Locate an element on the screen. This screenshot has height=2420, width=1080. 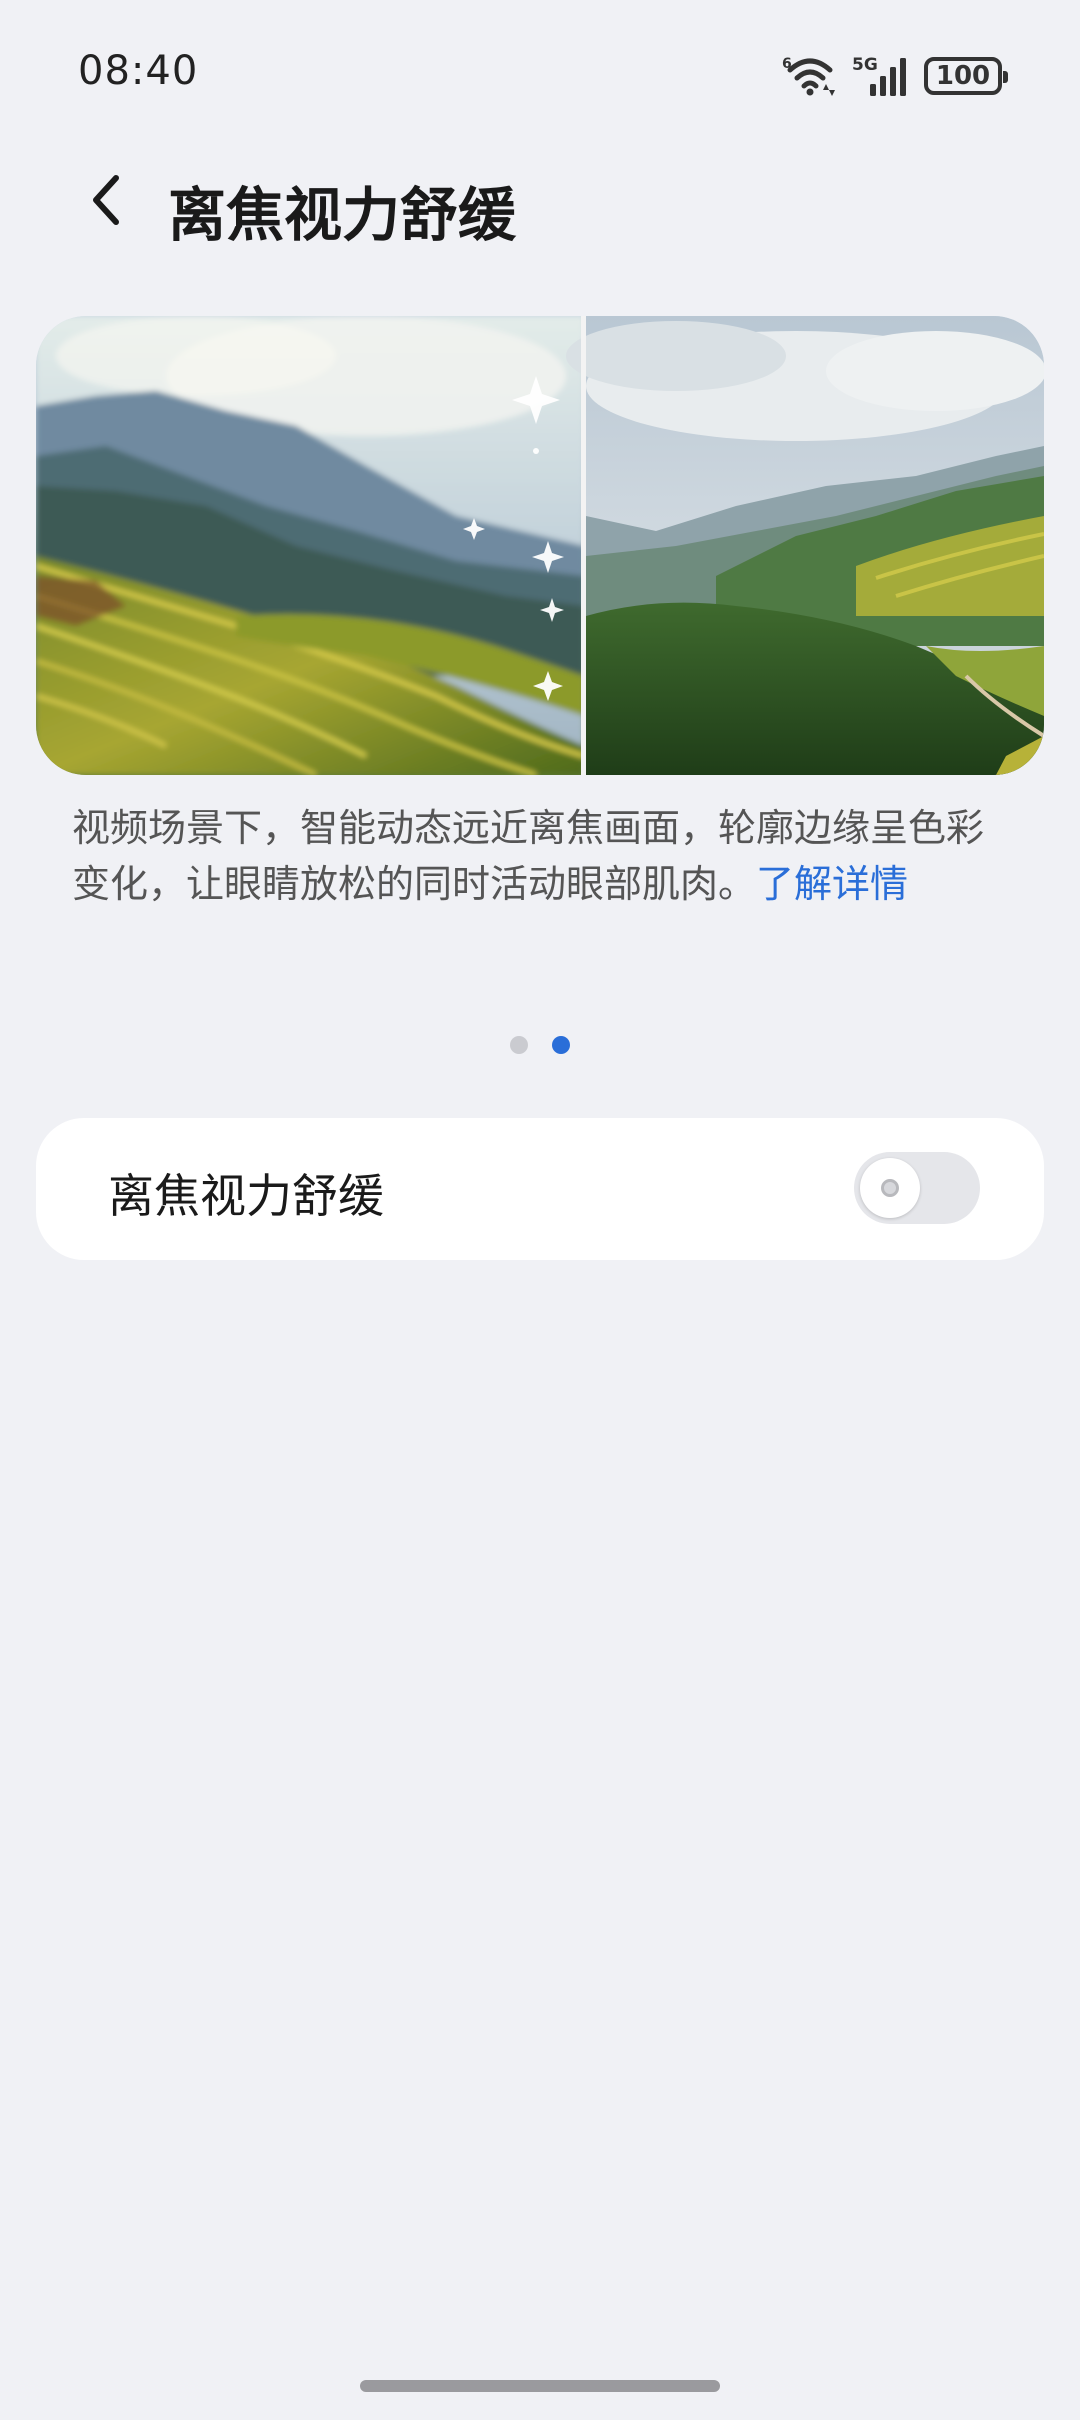
back-button is located at coordinates (106, 200).